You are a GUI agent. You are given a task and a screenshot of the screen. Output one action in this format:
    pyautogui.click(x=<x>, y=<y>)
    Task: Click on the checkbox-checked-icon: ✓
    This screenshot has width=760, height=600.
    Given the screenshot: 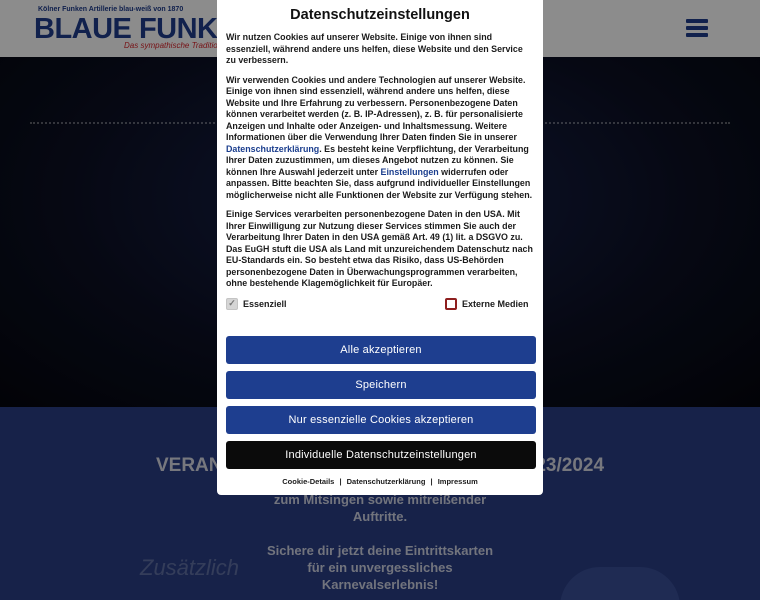 What is the action you would take?
    pyautogui.click(x=232, y=303)
    